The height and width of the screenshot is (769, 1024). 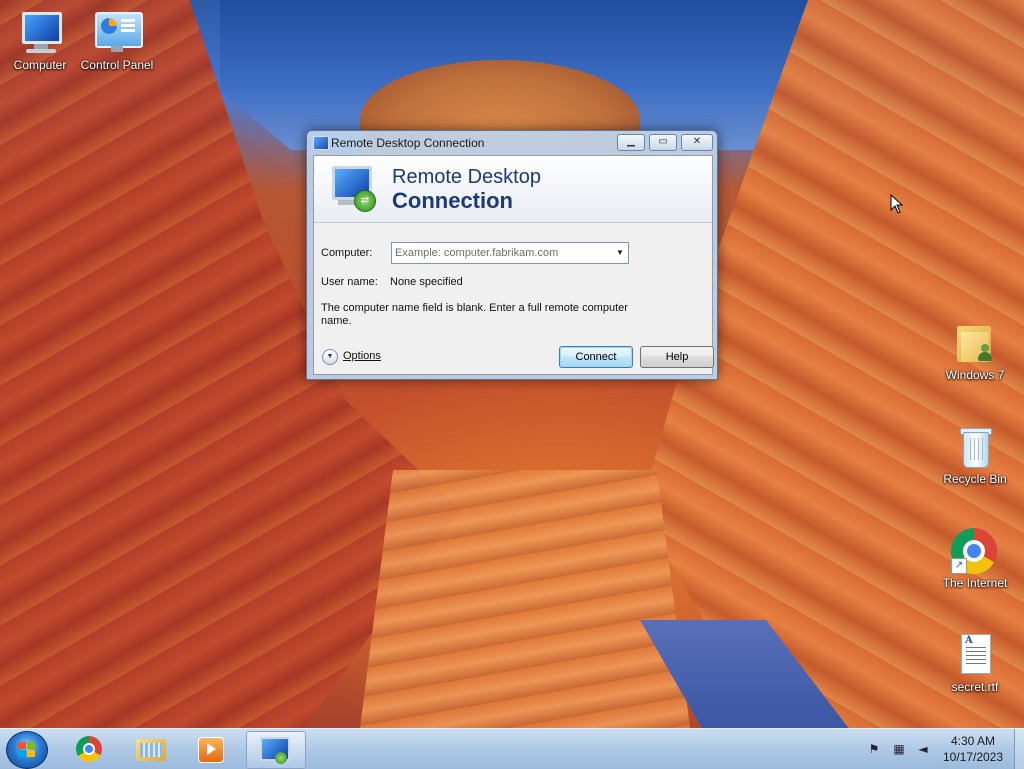 What do you see at coordinates (452, 200) in the screenshot?
I see `banner-title-line2: Connection` at bounding box center [452, 200].